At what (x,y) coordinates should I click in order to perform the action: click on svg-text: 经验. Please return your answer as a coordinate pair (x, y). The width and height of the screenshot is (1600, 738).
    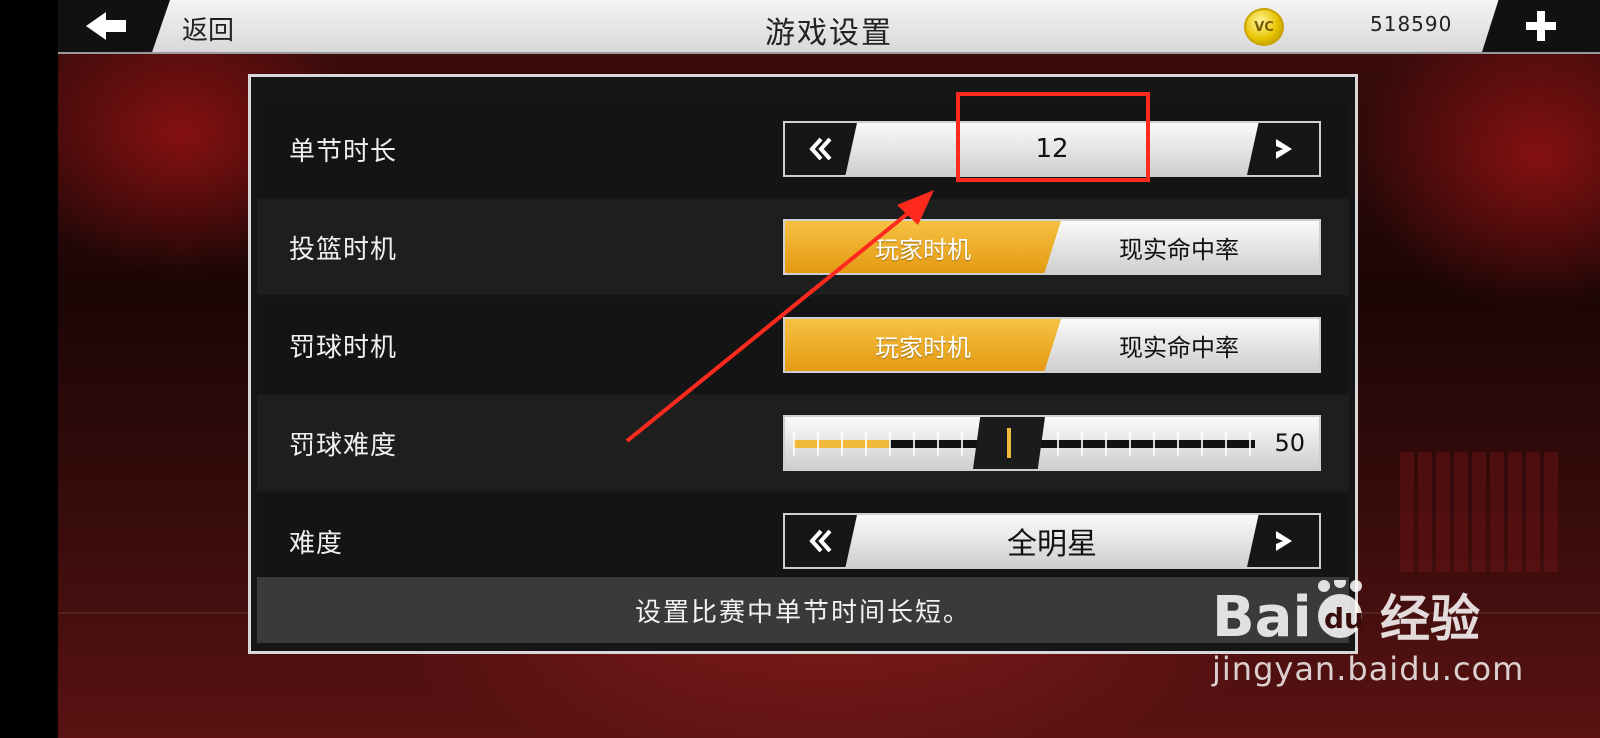
    Looking at the image, I should click on (1430, 619).